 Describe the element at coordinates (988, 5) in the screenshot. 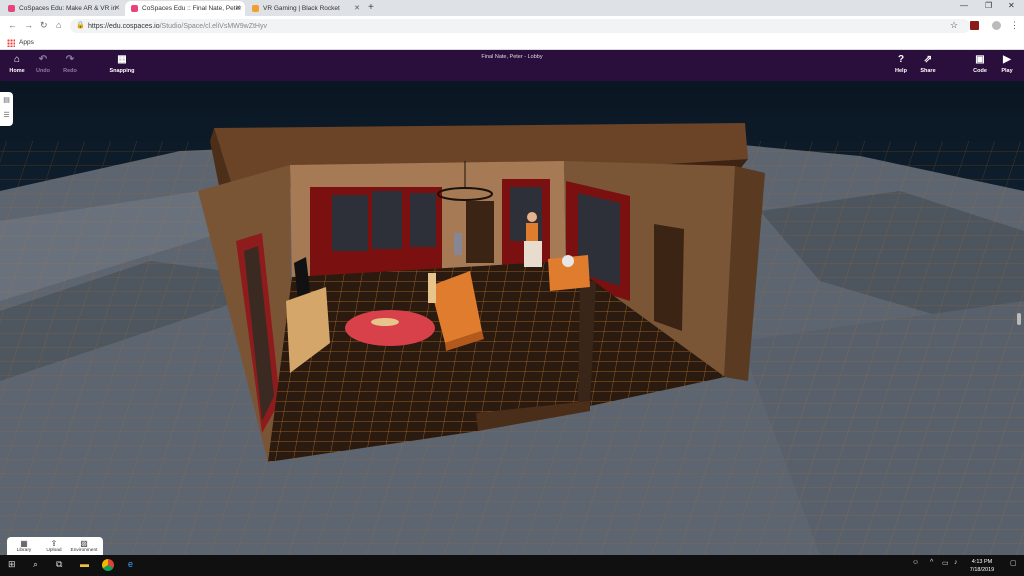

I see `restore-icon: ❐` at that location.